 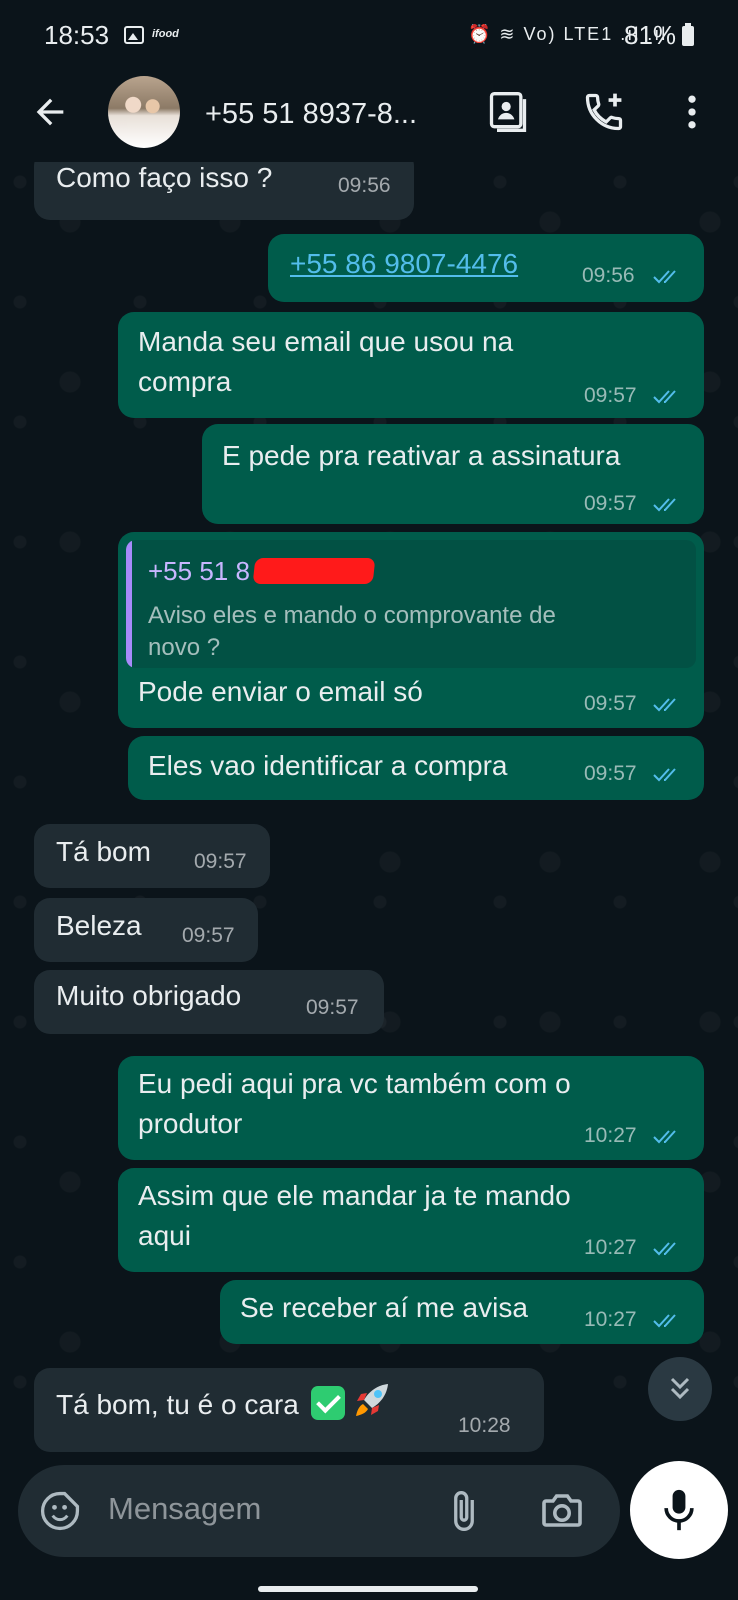 I want to click on message-composer: Mensagem, so click(x=319, y=1511).